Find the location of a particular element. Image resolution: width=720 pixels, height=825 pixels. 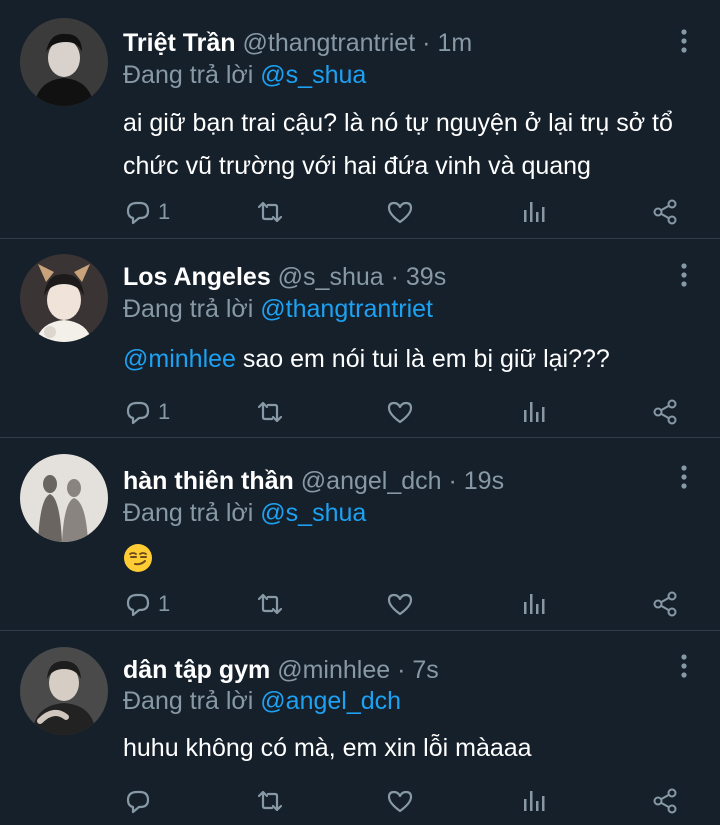

replying-to: Đang trả lời @thangtrantriet is located at coordinates (278, 309).